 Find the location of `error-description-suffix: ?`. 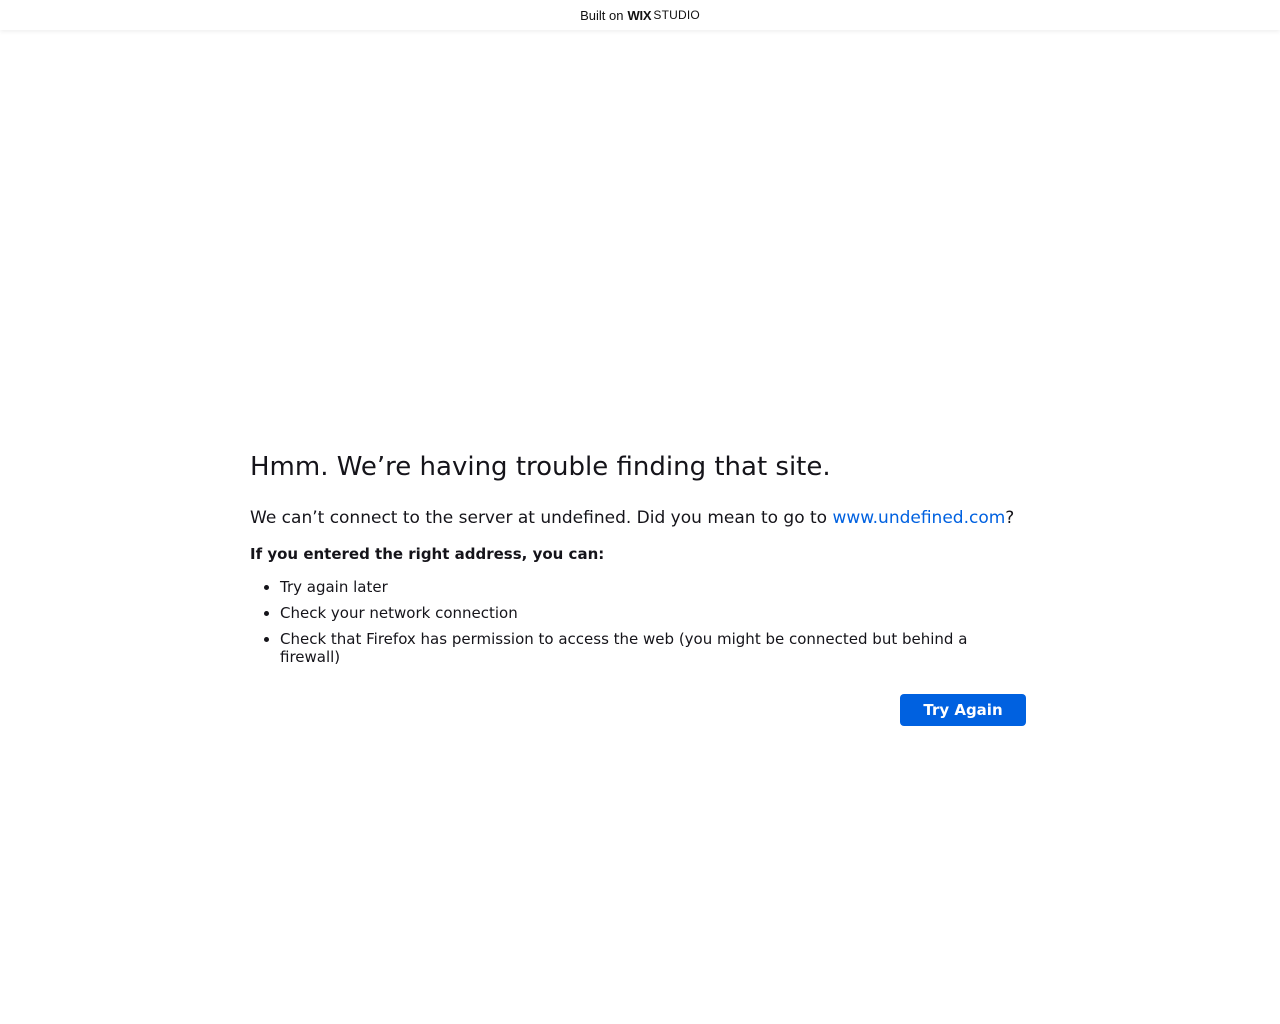

error-description-suffix: ? is located at coordinates (1010, 518).